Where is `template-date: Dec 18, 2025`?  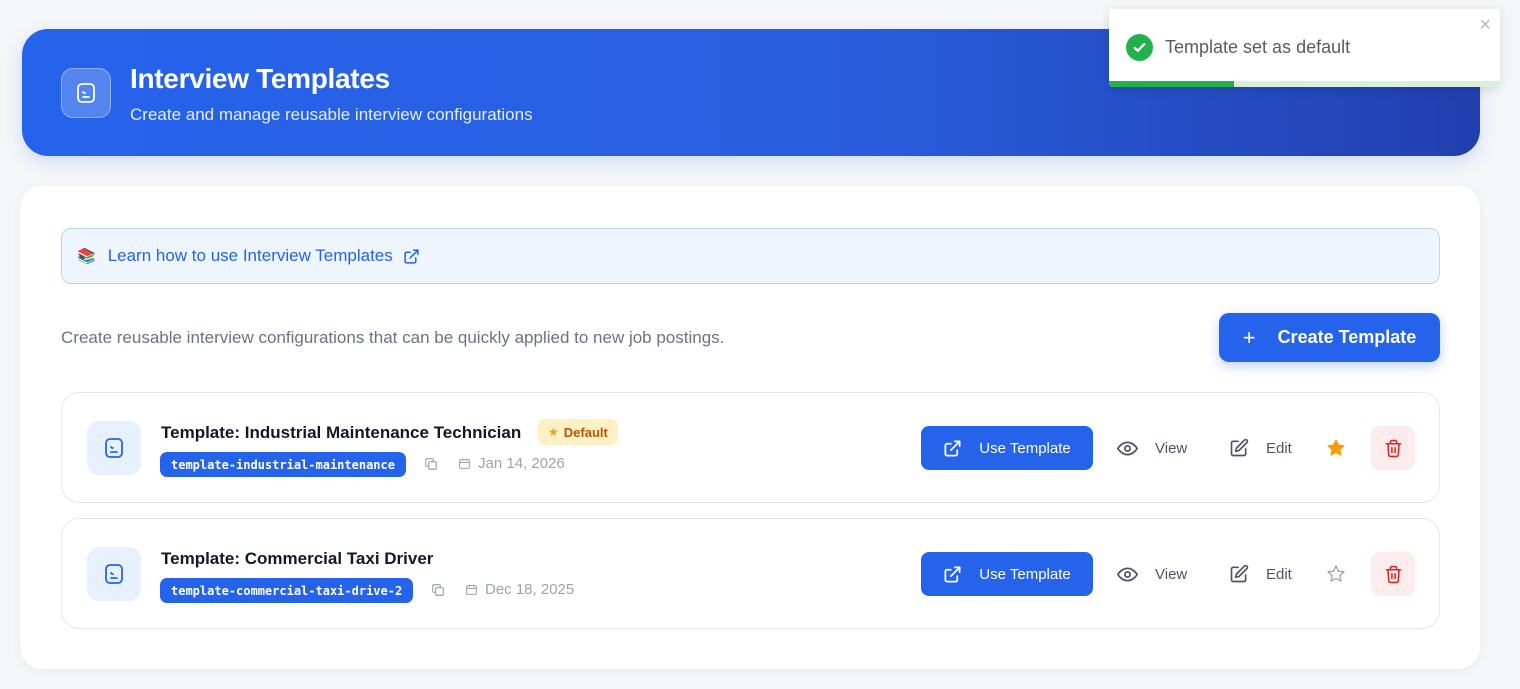
template-date: Dec 18, 2025 is located at coordinates (519, 589).